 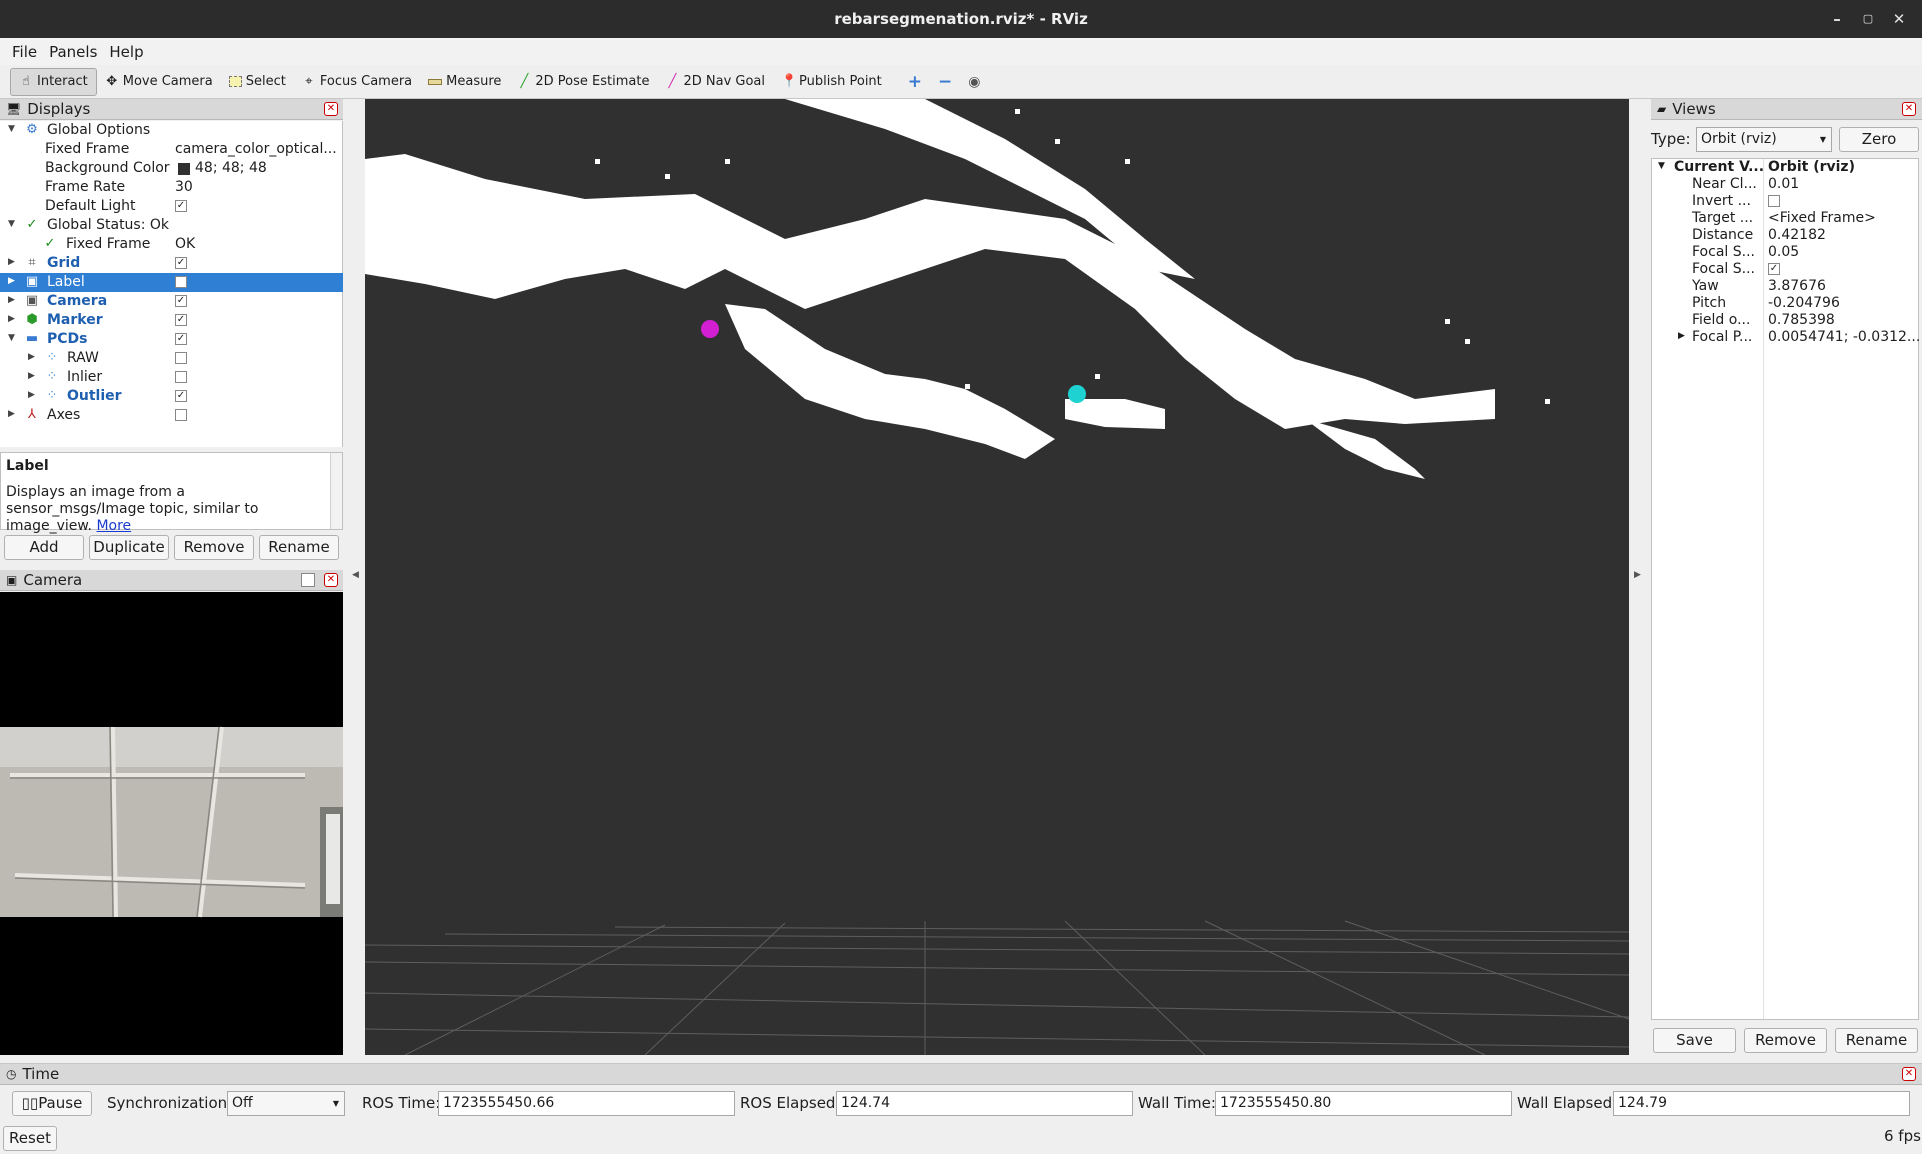 I want to click on prop-value: <Fixed Frame>, so click(x=1822, y=218).